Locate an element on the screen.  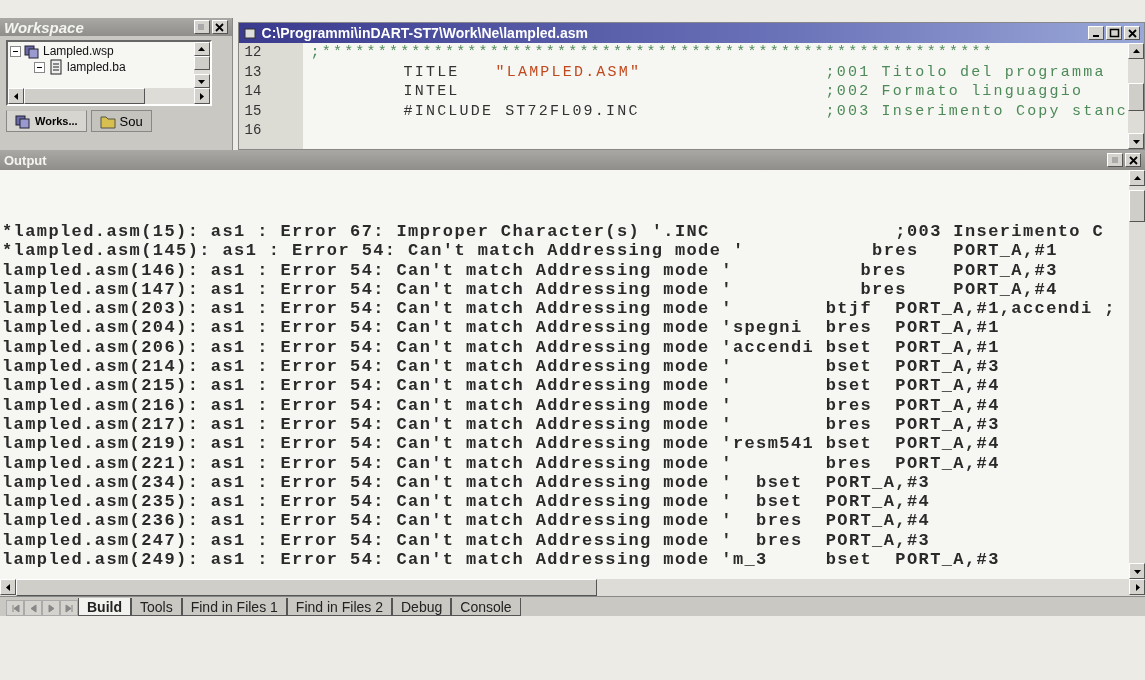
line-number: 12 is located at coordinates (253, 52).